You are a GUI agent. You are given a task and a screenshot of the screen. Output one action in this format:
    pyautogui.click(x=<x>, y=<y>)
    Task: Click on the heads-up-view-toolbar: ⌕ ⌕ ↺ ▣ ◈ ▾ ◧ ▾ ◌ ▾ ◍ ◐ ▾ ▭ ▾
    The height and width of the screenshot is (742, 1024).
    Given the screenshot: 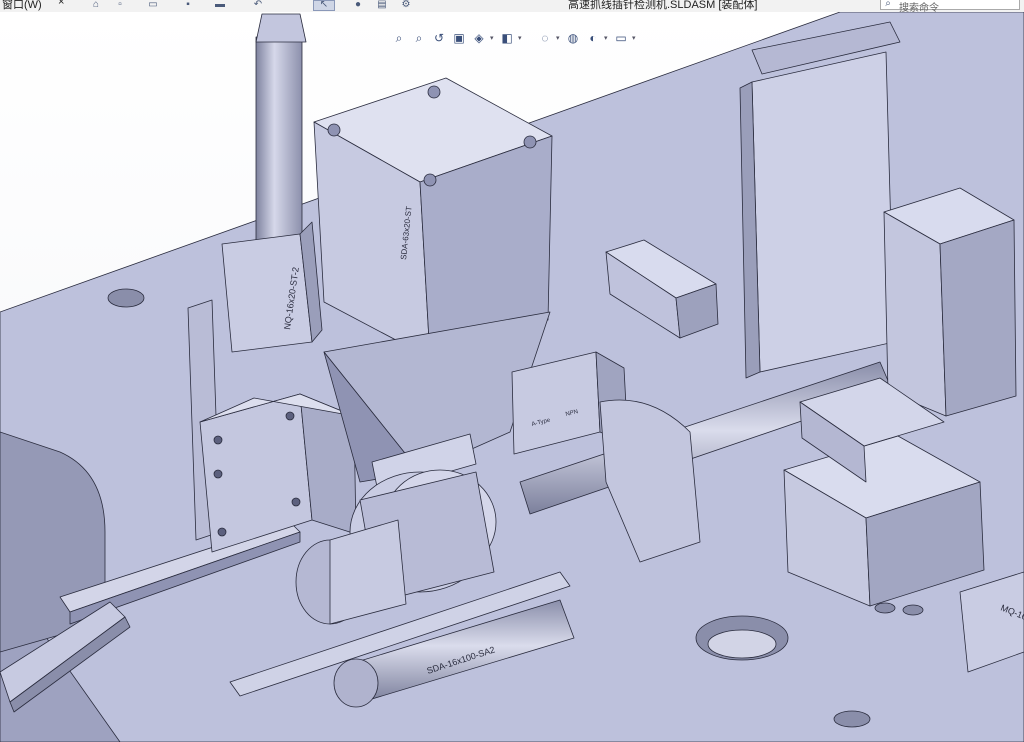 What is the action you would take?
    pyautogui.click(x=514, y=38)
    